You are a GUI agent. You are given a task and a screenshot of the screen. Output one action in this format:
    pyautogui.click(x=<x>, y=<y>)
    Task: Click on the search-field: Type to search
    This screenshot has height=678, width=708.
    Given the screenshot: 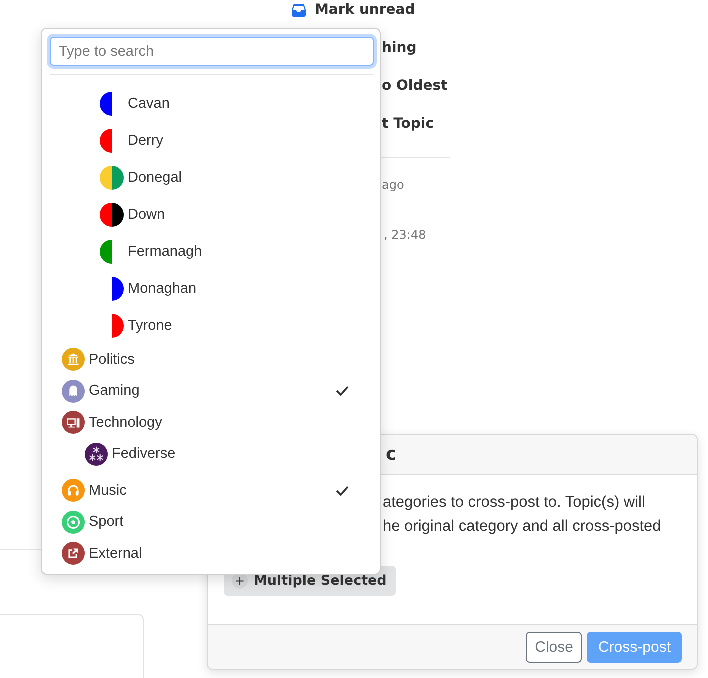 What is the action you would take?
    pyautogui.click(x=212, y=51)
    